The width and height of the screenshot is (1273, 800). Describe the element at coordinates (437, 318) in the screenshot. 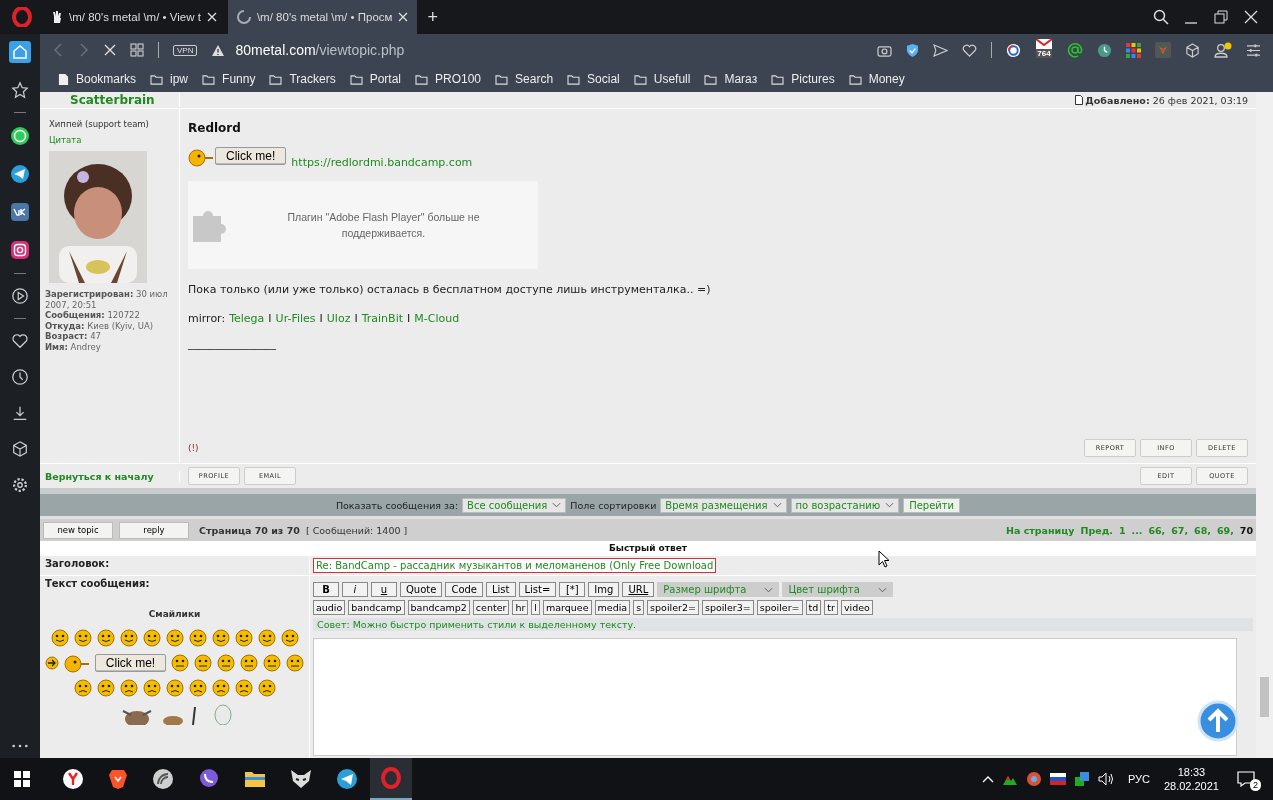

I see `mirror-link: M-Cloud` at that location.